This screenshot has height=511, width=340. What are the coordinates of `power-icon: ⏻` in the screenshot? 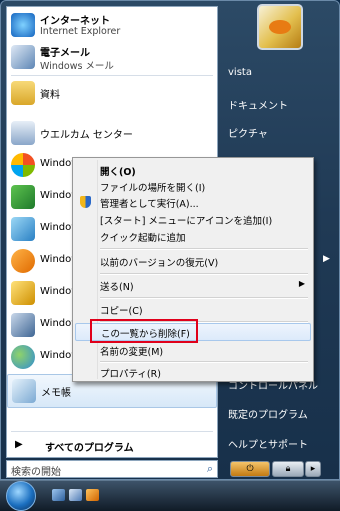 It's located at (250, 469).